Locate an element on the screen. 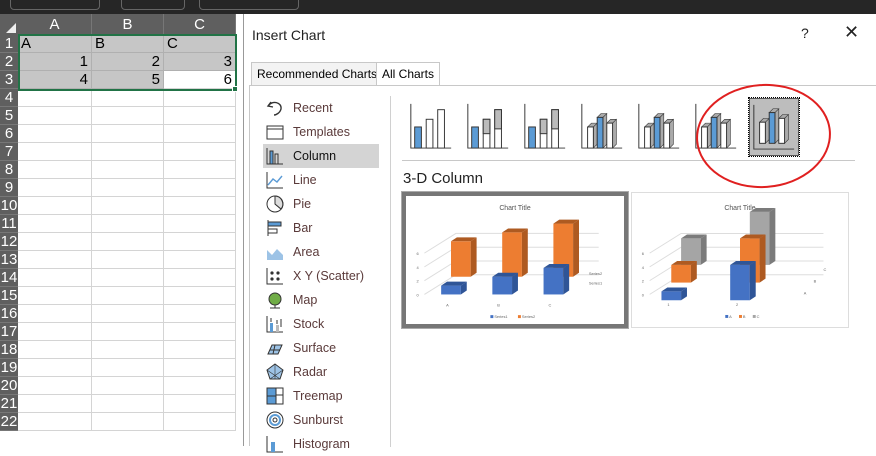  subtype-3d-column is located at coordinates (774, 127).